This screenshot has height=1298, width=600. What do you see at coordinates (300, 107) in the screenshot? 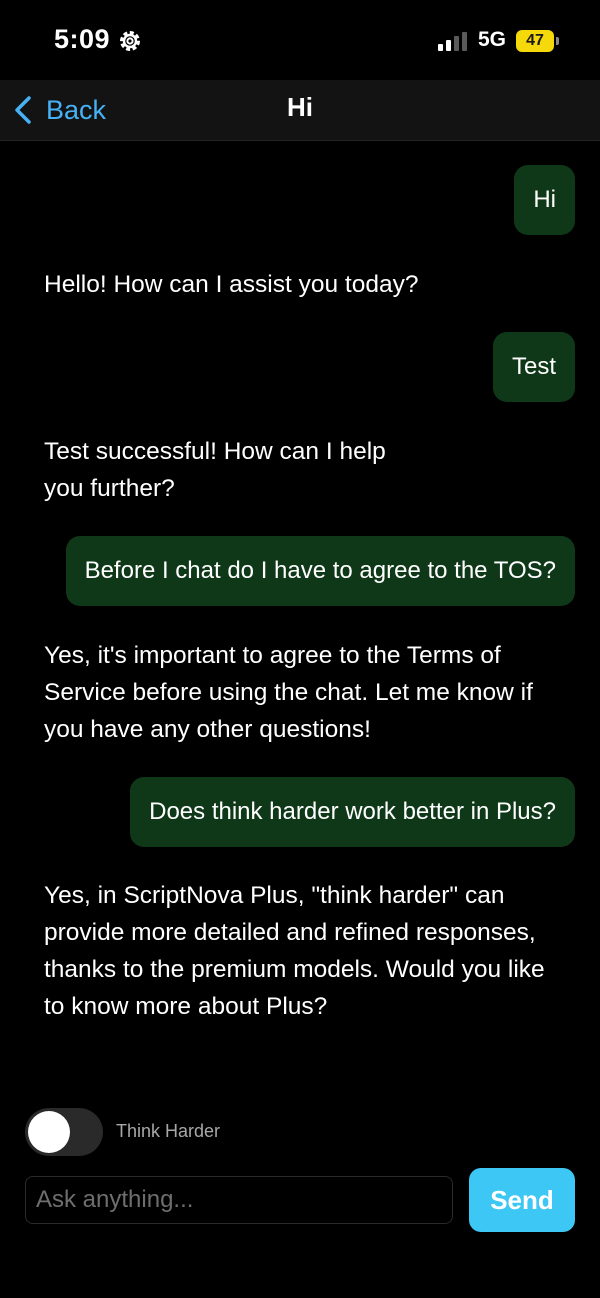
I see `page-title: Hi` at bounding box center [300, 107].